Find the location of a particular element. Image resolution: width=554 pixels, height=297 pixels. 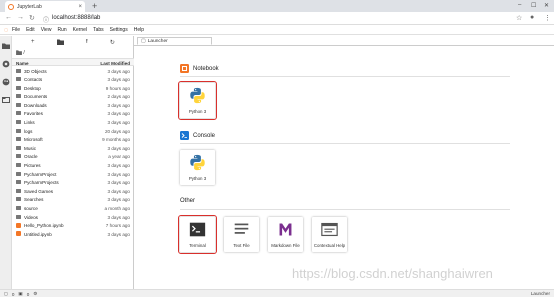

markdown-file-card: Markdown File is located at coordinates (285, 234).